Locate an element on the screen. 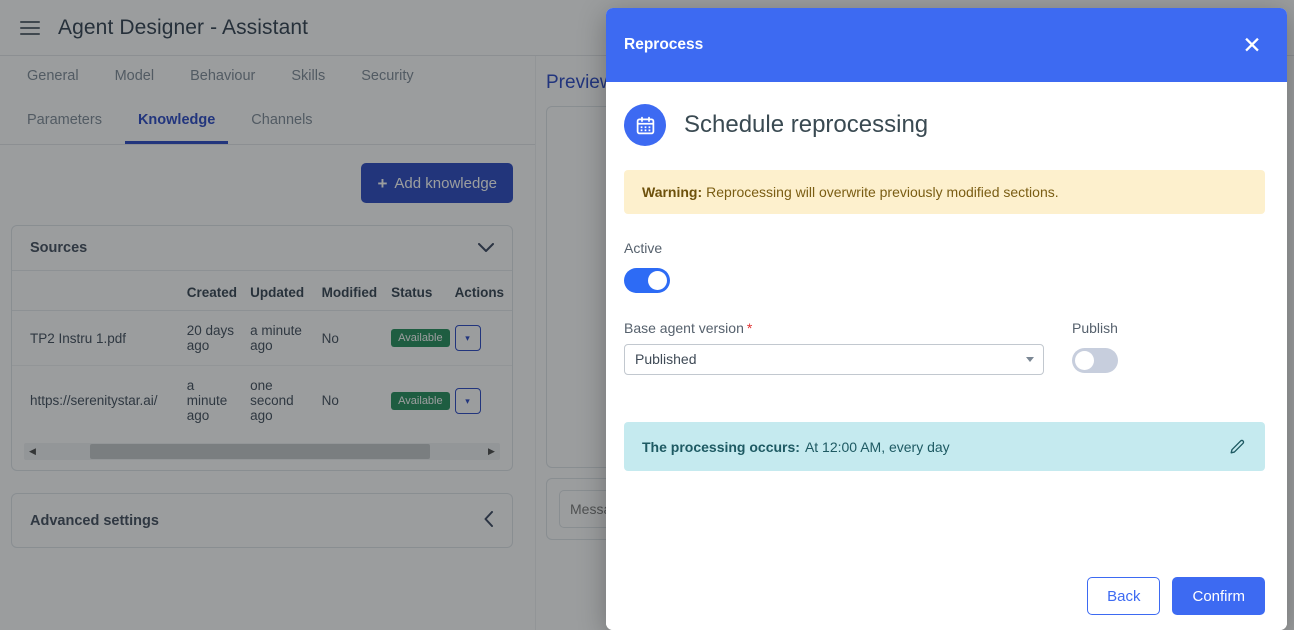 Image resolution: width=1294 pixels, height=630 pixels. modal-footer: Back Confirm is located at coordinates (946, 596).